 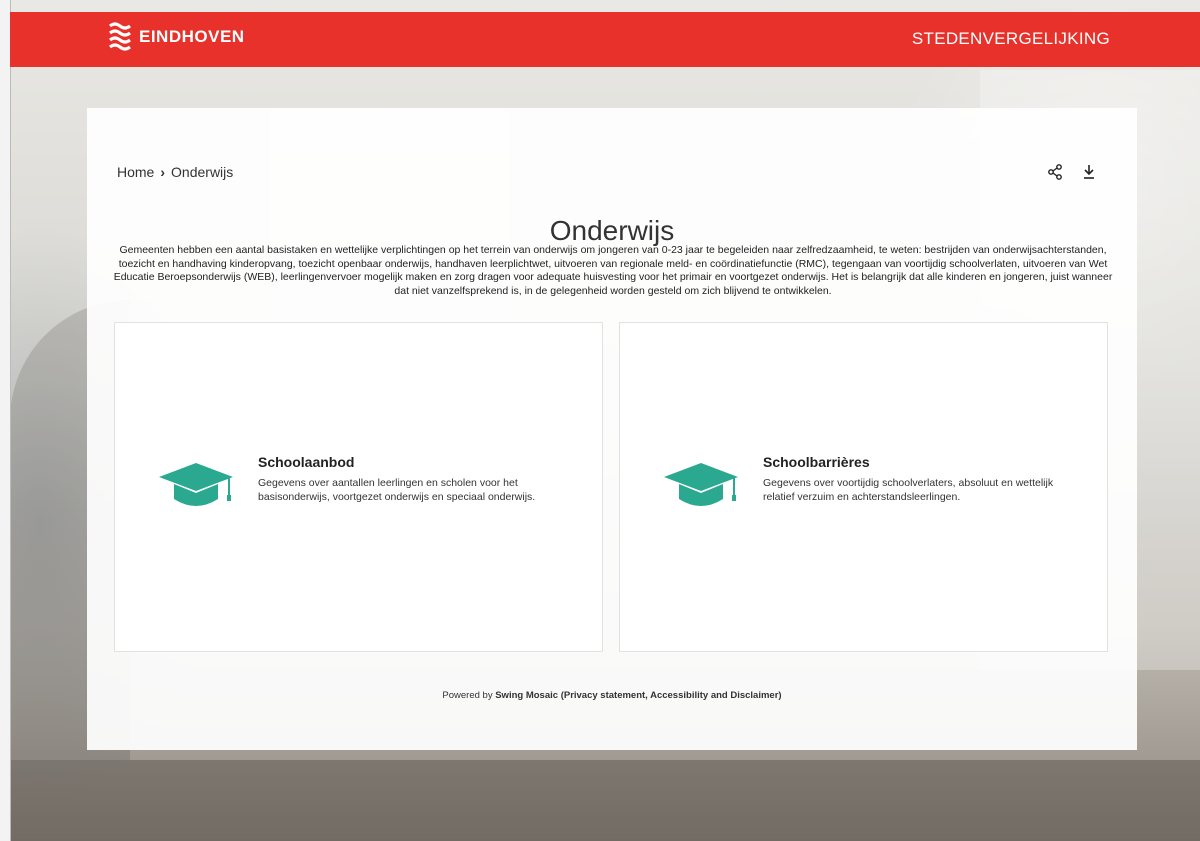 What do you see at coordinates (135, 172) in the screenshot?
I see `breadcrumb-home: Home` at bounding box center [135, 172].